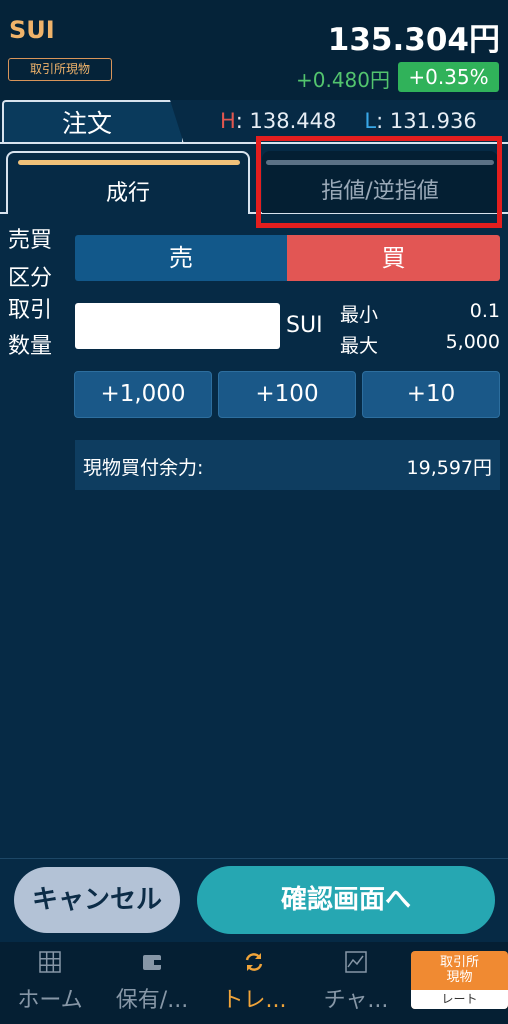 This screenshot has height=1024, width=508. I want to click on high-low: H: 138.448 L: 131.936, so click(348, 121).